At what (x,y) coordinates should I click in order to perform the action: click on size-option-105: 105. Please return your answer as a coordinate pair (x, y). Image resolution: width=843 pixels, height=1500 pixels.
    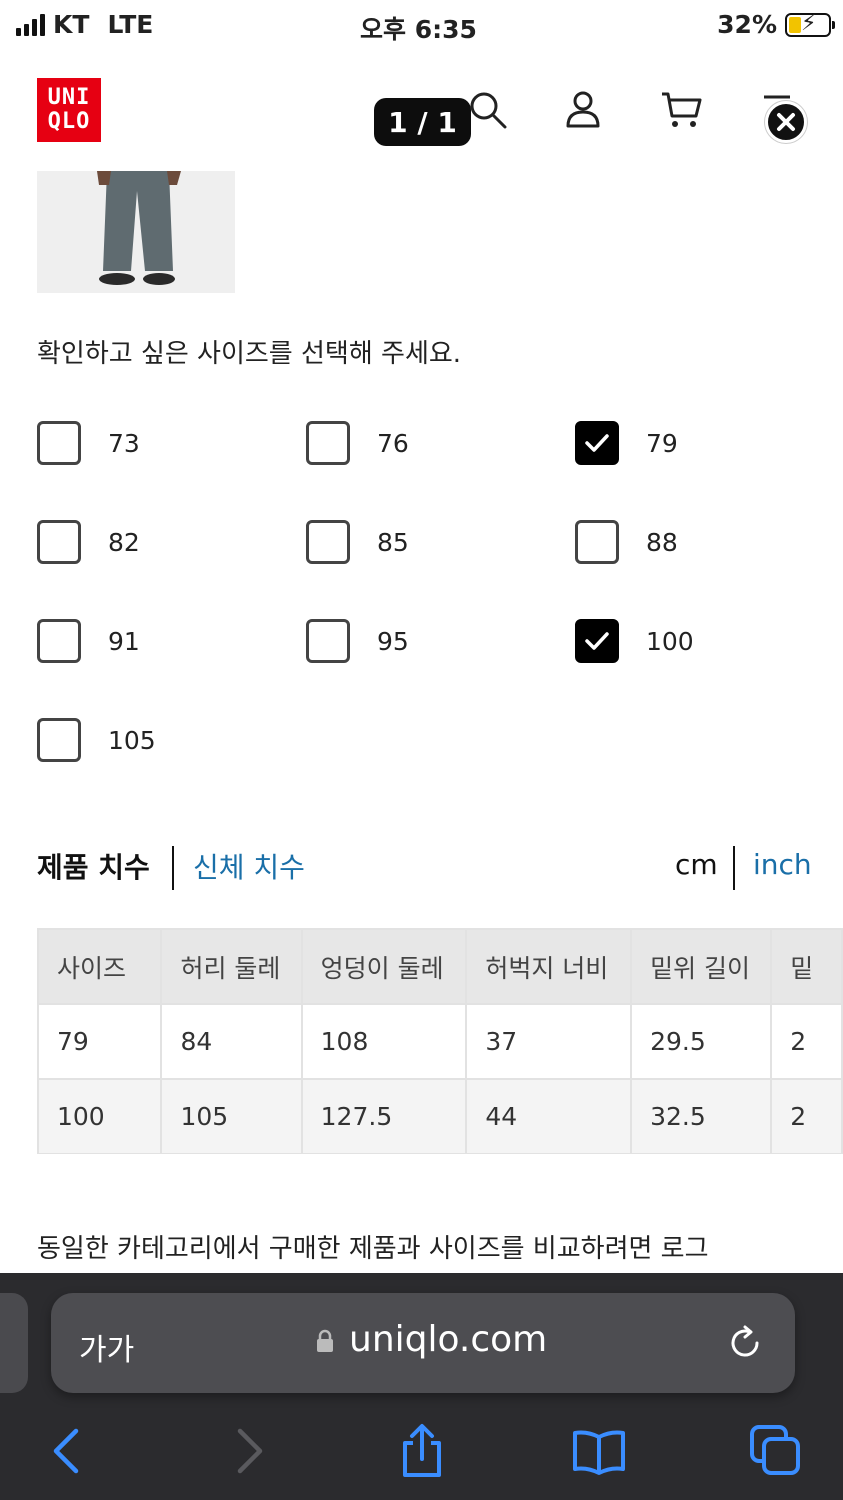
    Looking at the image, I should click on (96, 740).